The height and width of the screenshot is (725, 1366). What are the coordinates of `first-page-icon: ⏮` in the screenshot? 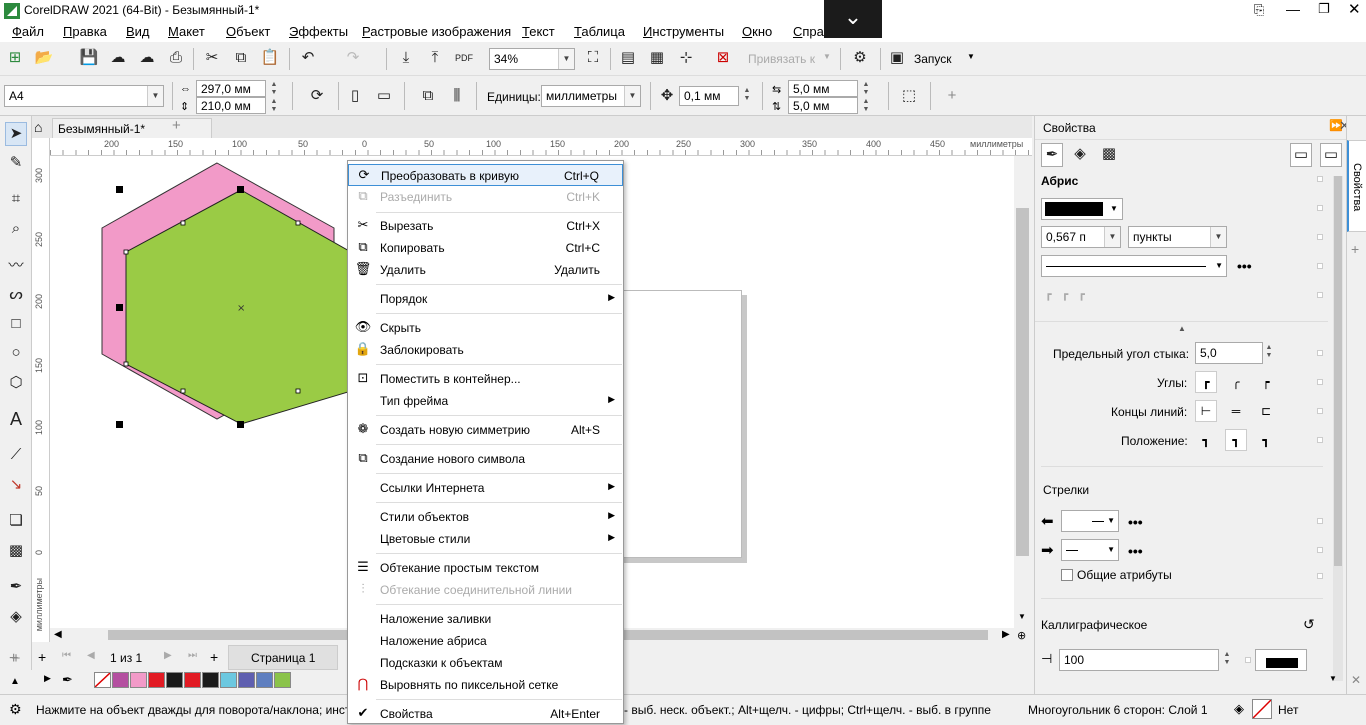 It's located at (66, 655).